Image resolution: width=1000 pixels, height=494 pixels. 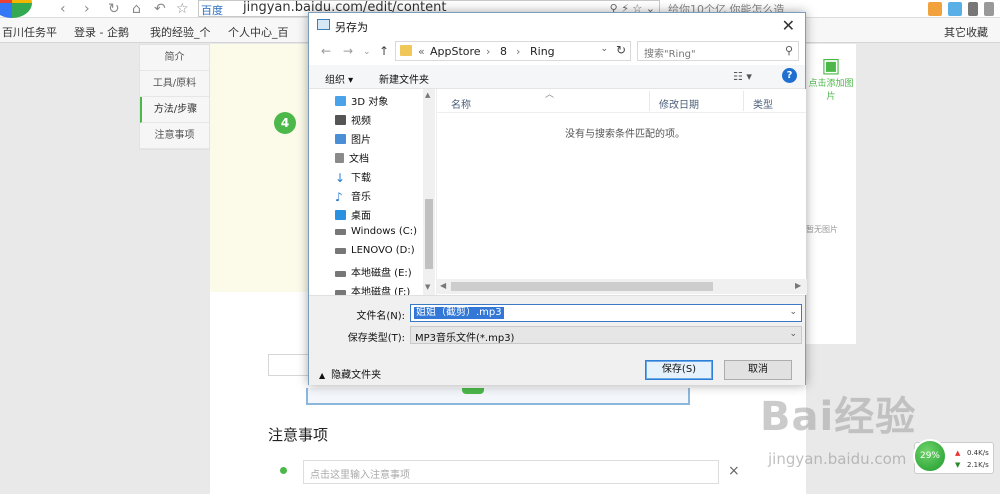 I want to click on filename-input: 姐姐（截剪）.mp3 ⌄, so click(x=606, y=313).